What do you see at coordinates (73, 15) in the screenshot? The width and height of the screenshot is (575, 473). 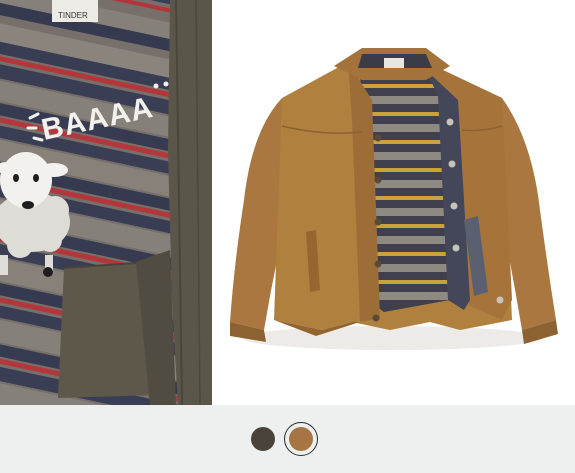 I see `detail-label-text: TINDER` at bounding box center [73, 15].